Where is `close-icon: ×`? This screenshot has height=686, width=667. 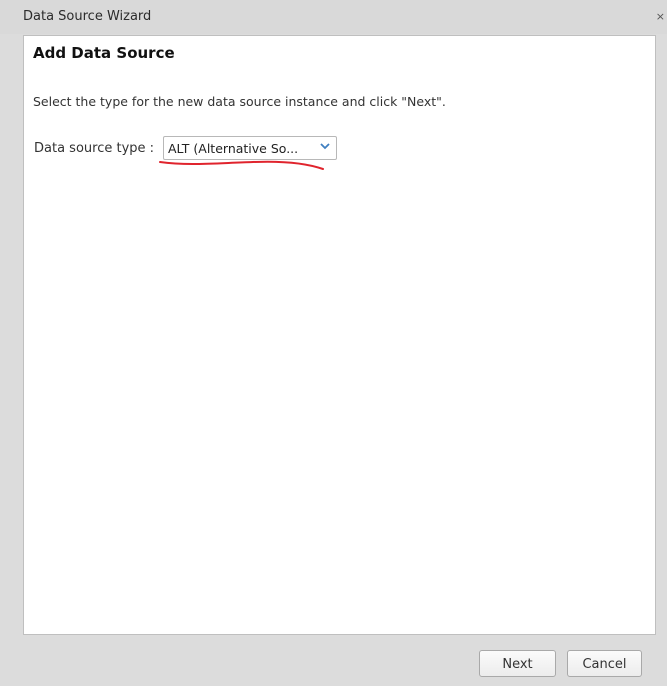
close-icon: × is located at coordinates (660, 16).